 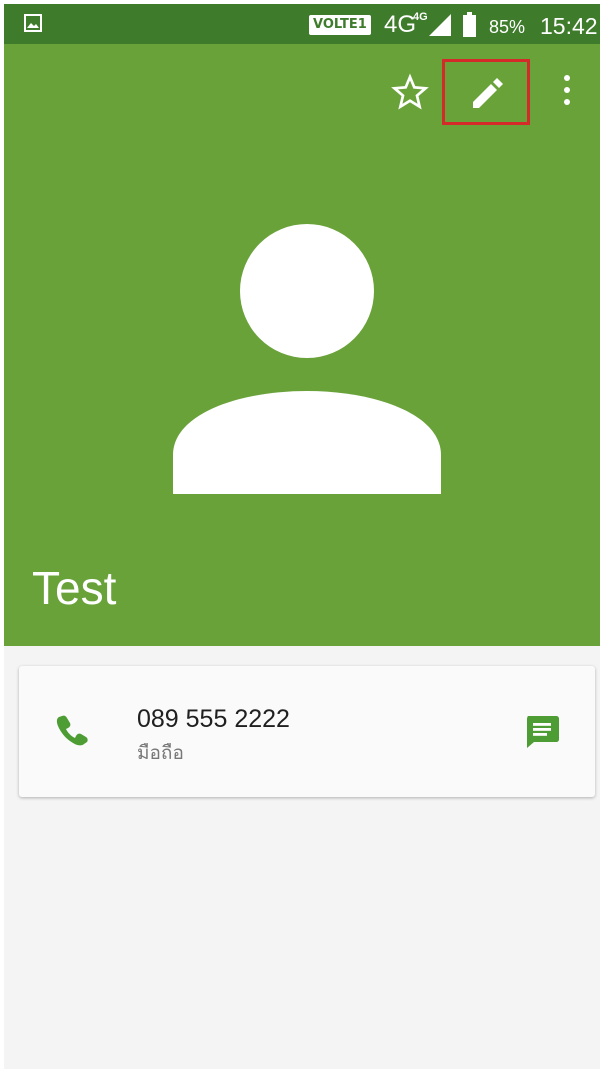 I want to click on message-icon, so click(x=542, y=732).